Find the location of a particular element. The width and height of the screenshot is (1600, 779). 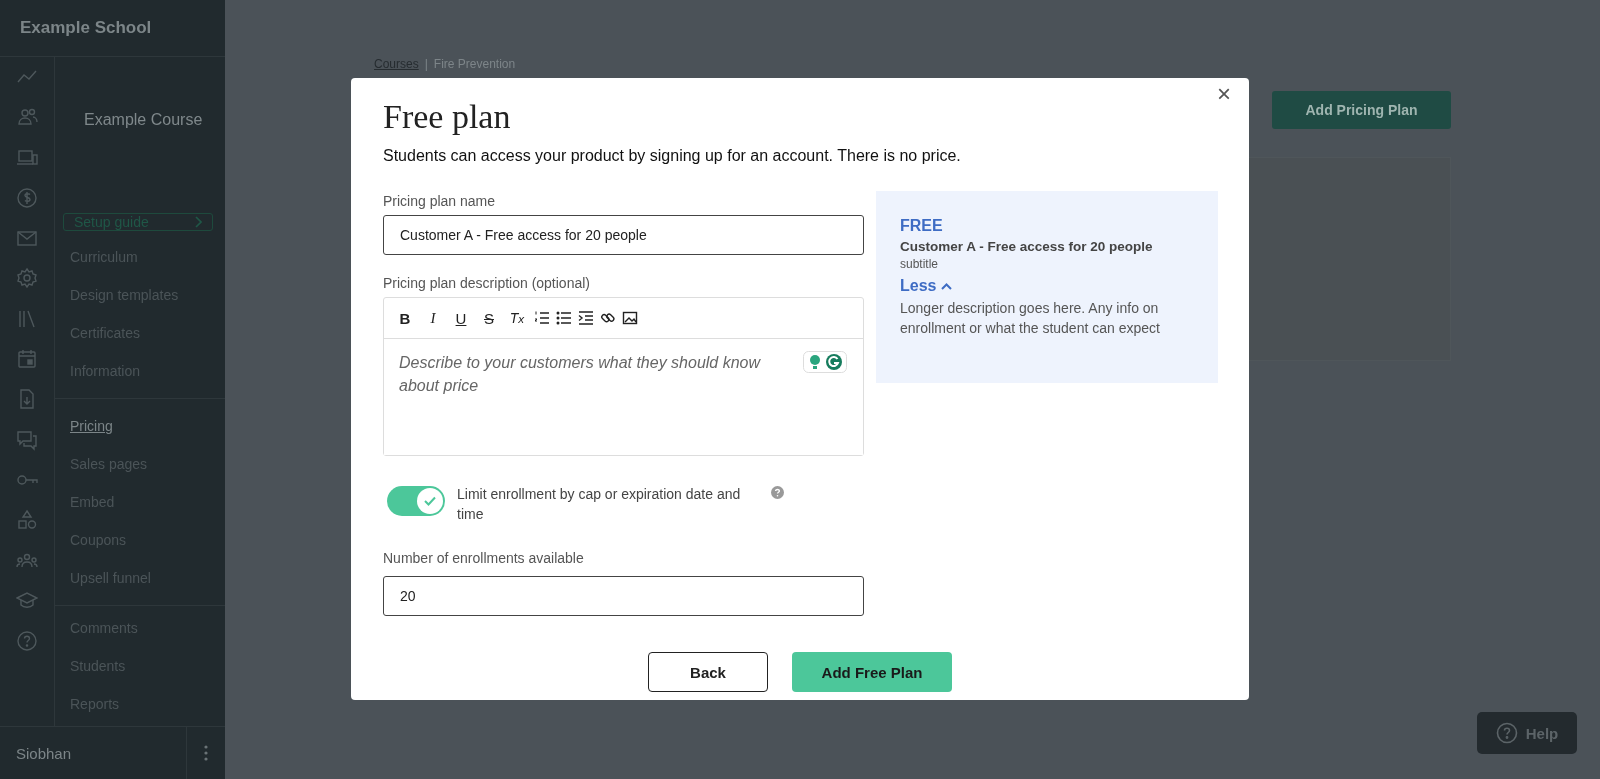

dollar-circle-icon is located at coordinates (27, 197).